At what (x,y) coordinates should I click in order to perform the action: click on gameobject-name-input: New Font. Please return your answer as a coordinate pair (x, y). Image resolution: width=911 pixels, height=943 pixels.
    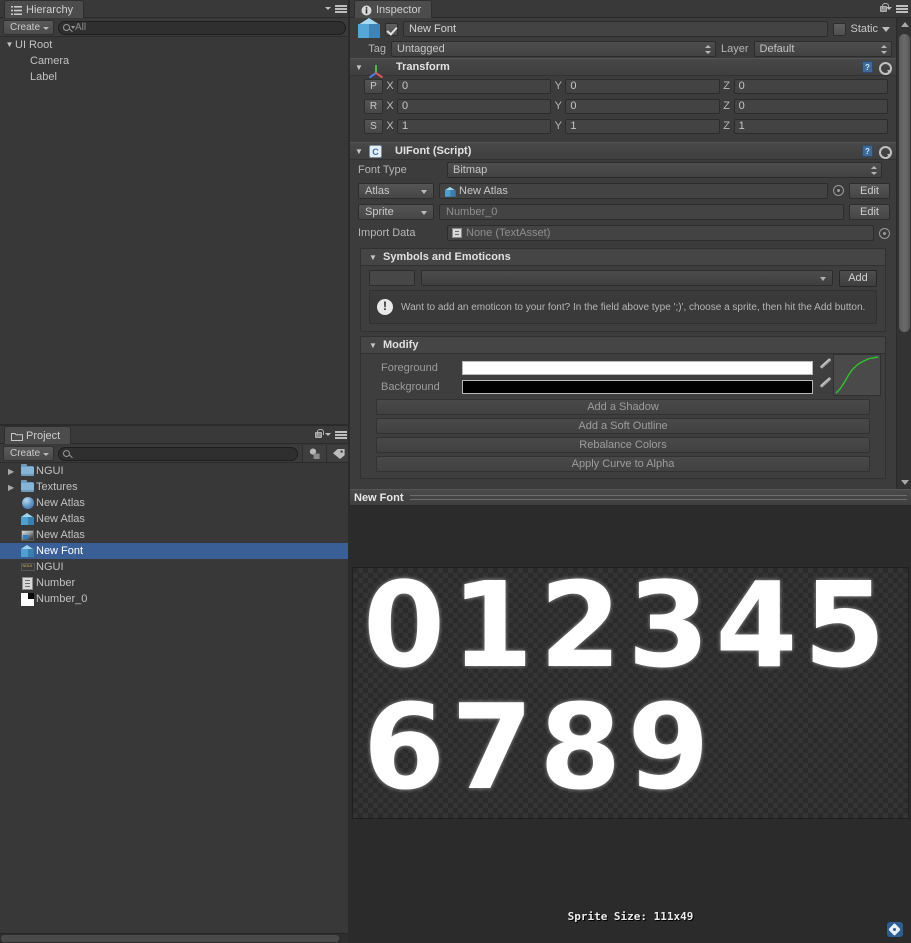
    Looking at the image, I should click on (616, 29).